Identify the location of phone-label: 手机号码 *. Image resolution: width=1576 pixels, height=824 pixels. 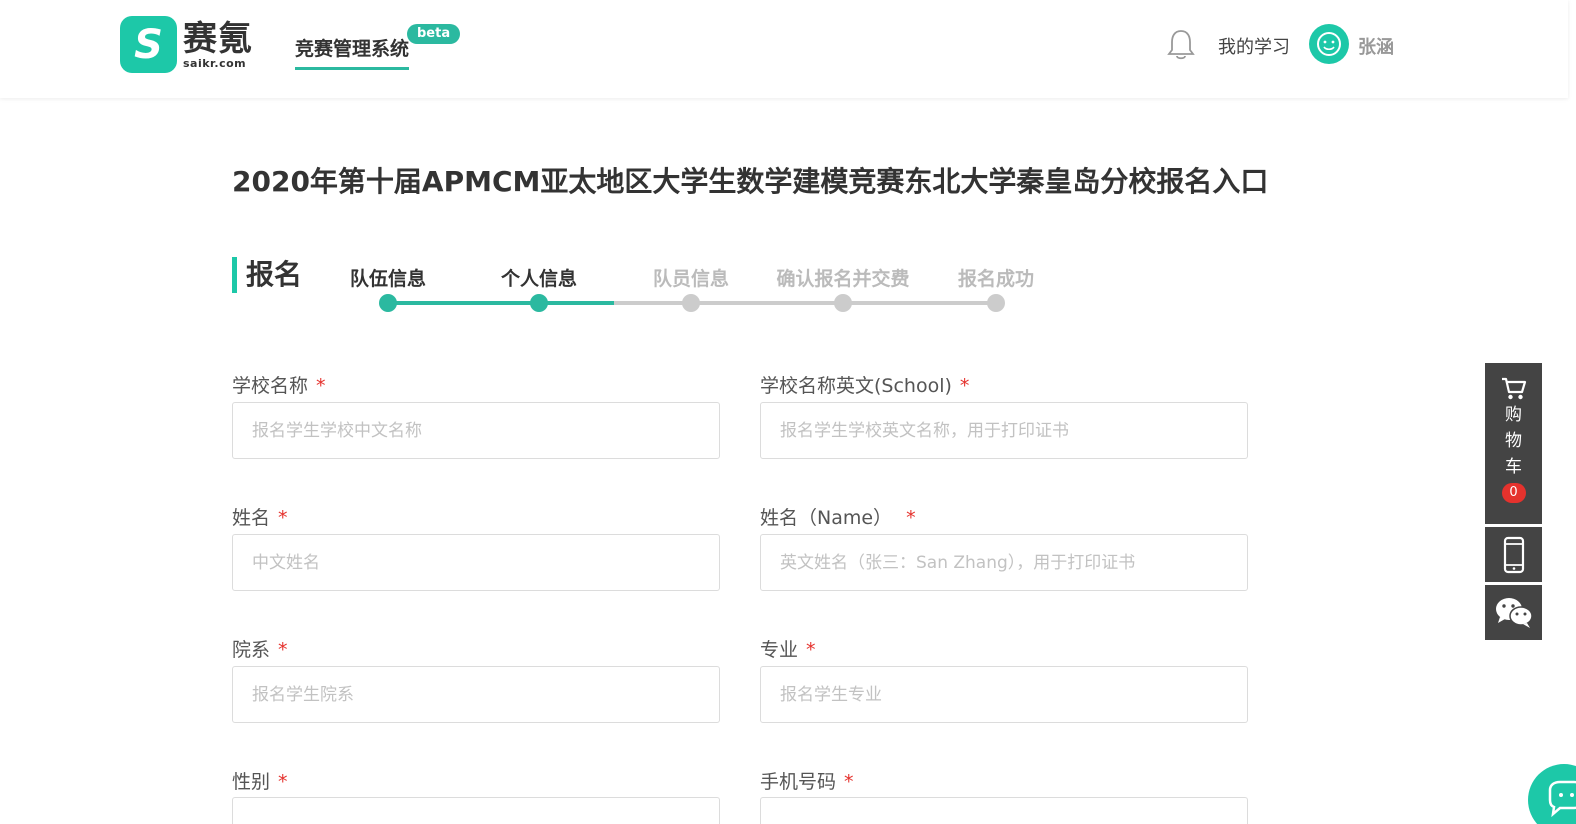
(807, 782).